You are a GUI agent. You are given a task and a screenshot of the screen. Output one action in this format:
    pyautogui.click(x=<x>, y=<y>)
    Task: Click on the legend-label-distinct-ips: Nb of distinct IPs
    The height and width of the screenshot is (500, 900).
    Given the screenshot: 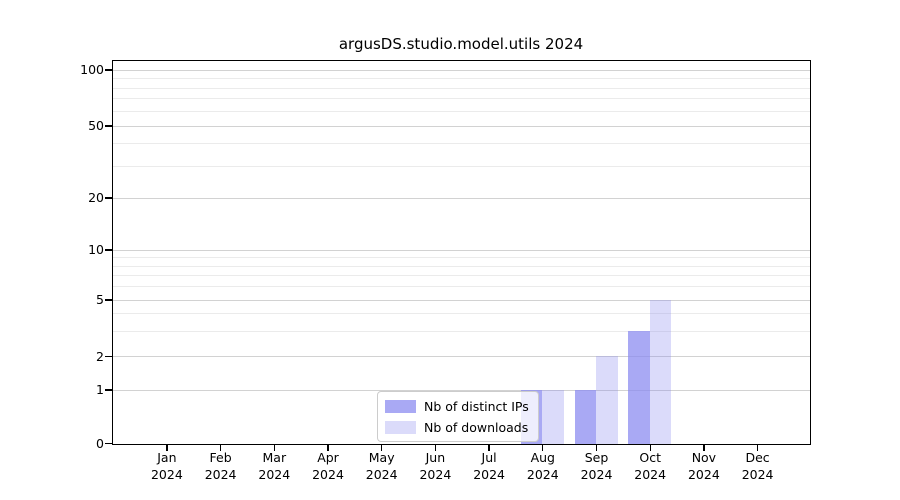 What is the action you would take?
    pyautogui.click(x=476, y=406)
    